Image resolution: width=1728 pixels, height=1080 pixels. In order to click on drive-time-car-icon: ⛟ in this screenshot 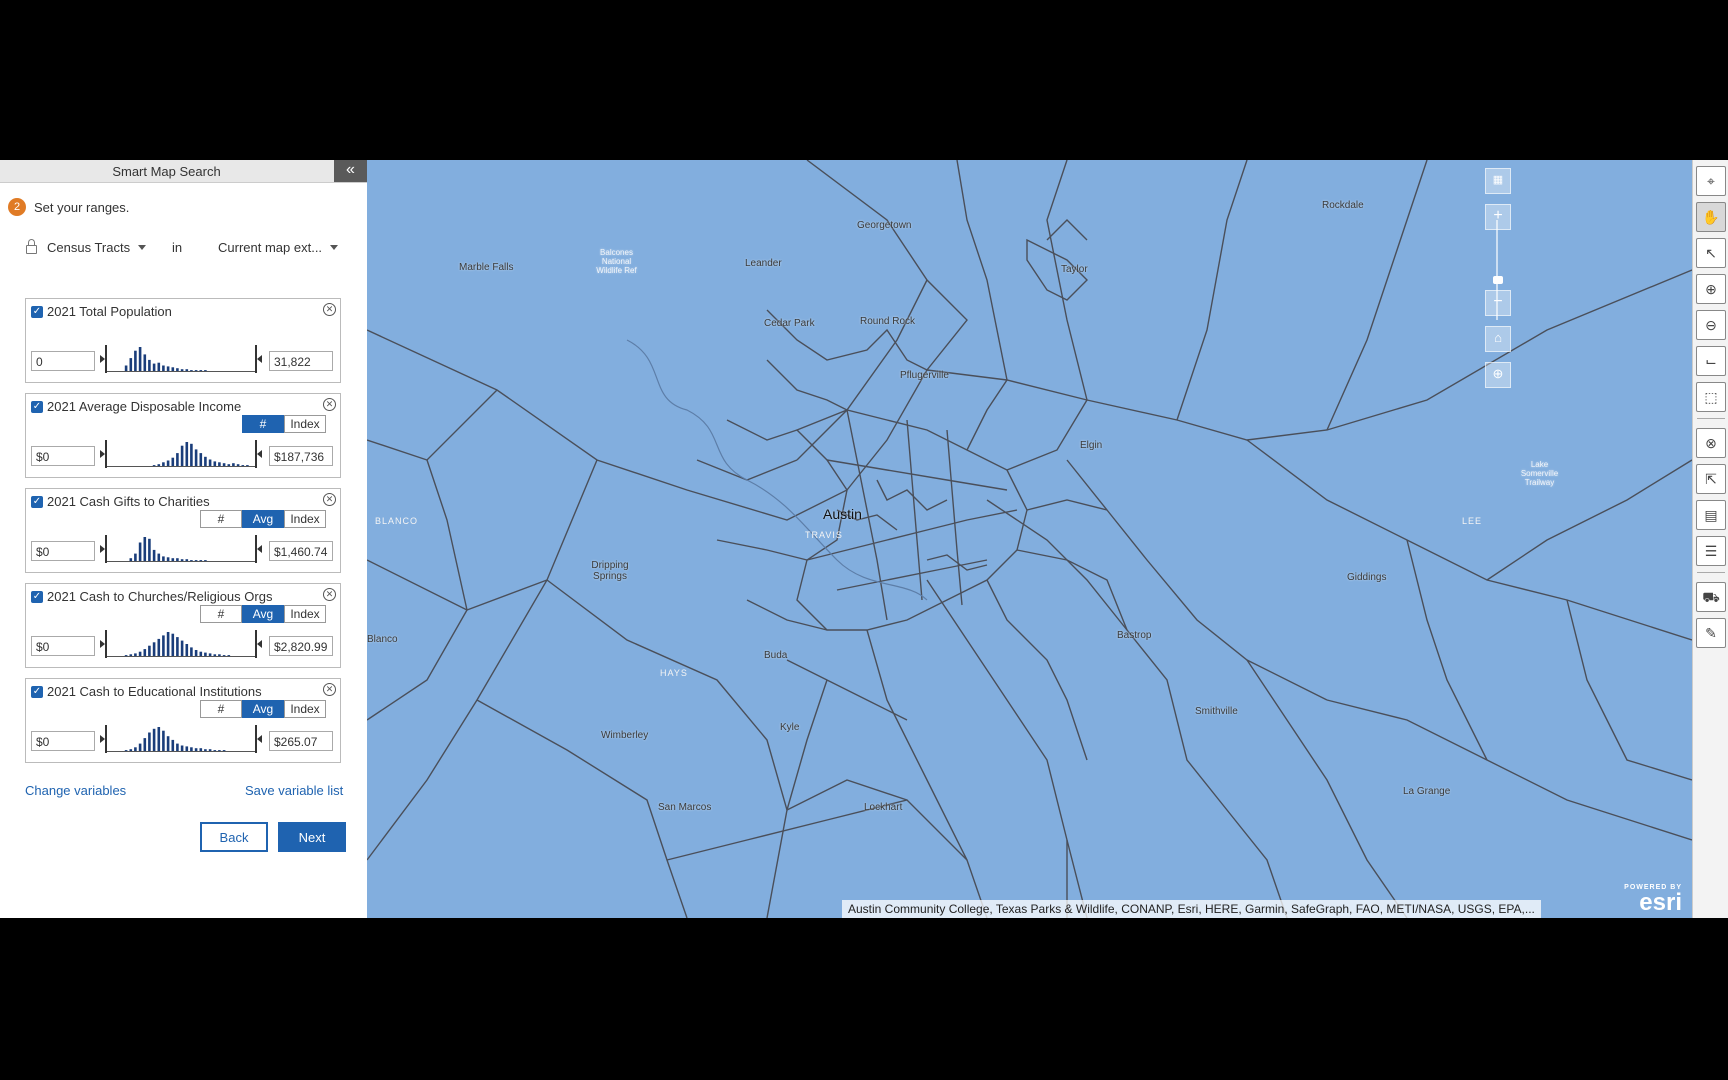, I will do `click(1711, 597)`.